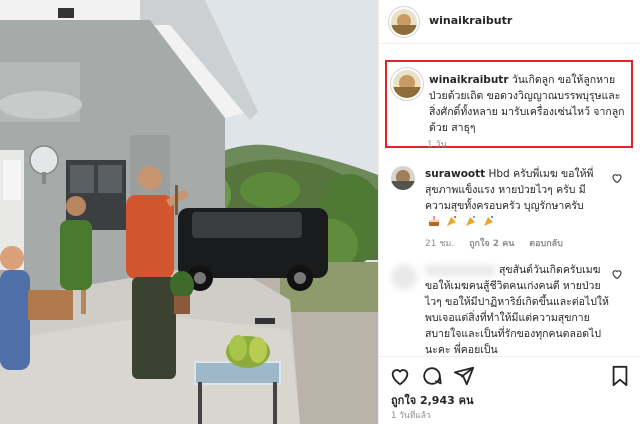 This screenshot has height=424, width=640. I want to click on comment-icon, so click(432, 376).